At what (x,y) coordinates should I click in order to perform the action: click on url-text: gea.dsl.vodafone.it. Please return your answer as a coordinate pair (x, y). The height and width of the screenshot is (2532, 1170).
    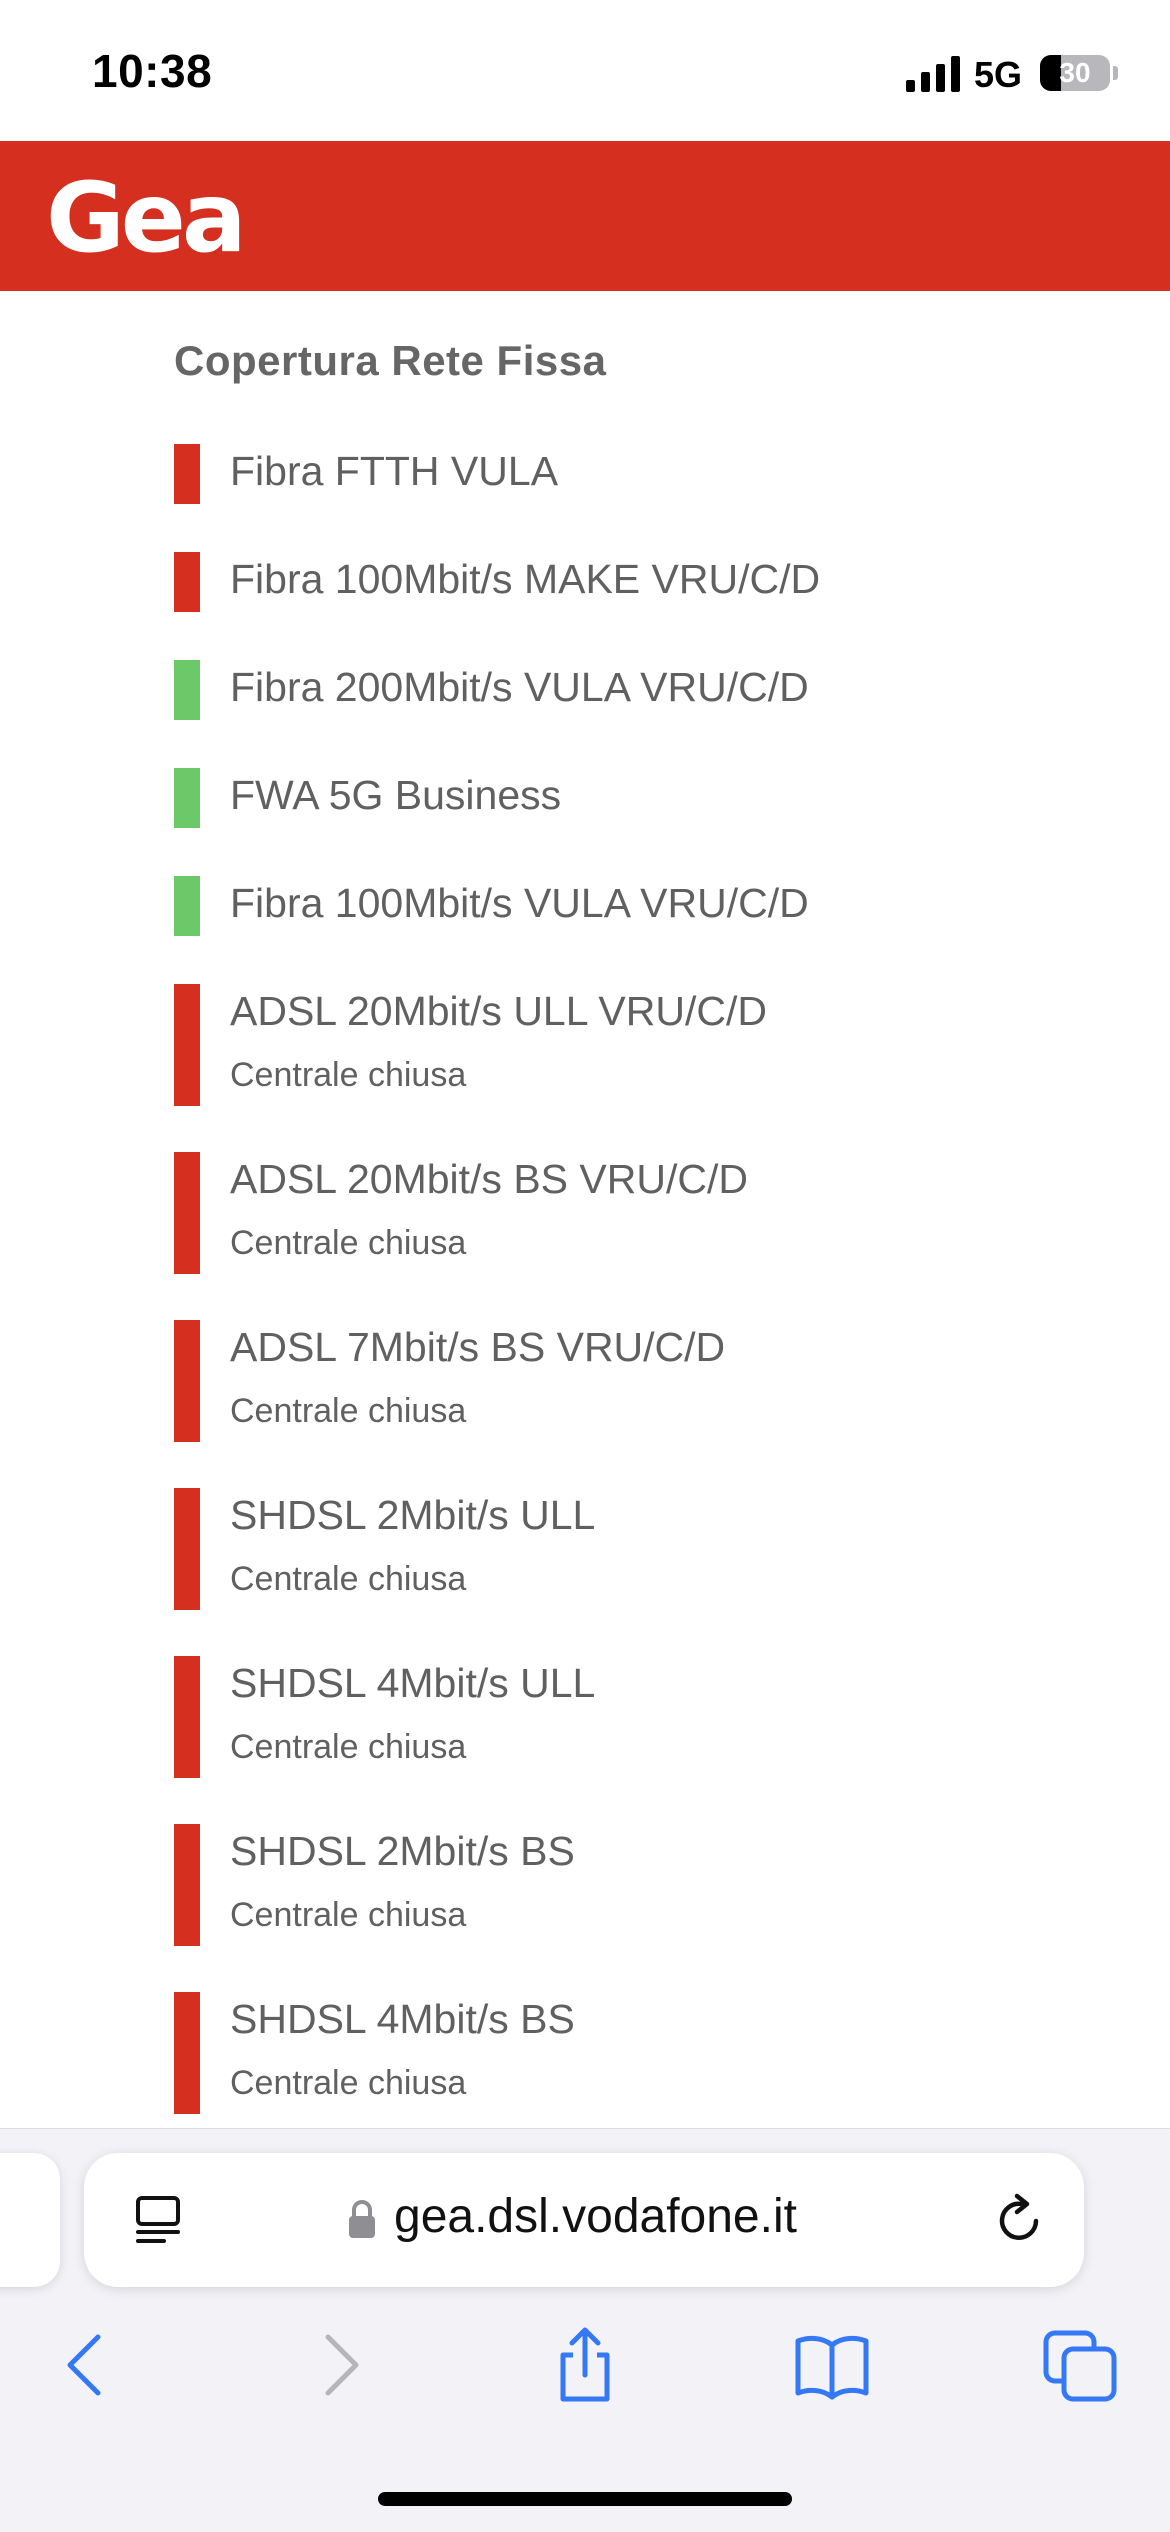
    Looking at the image, I should click on (595, 2216).